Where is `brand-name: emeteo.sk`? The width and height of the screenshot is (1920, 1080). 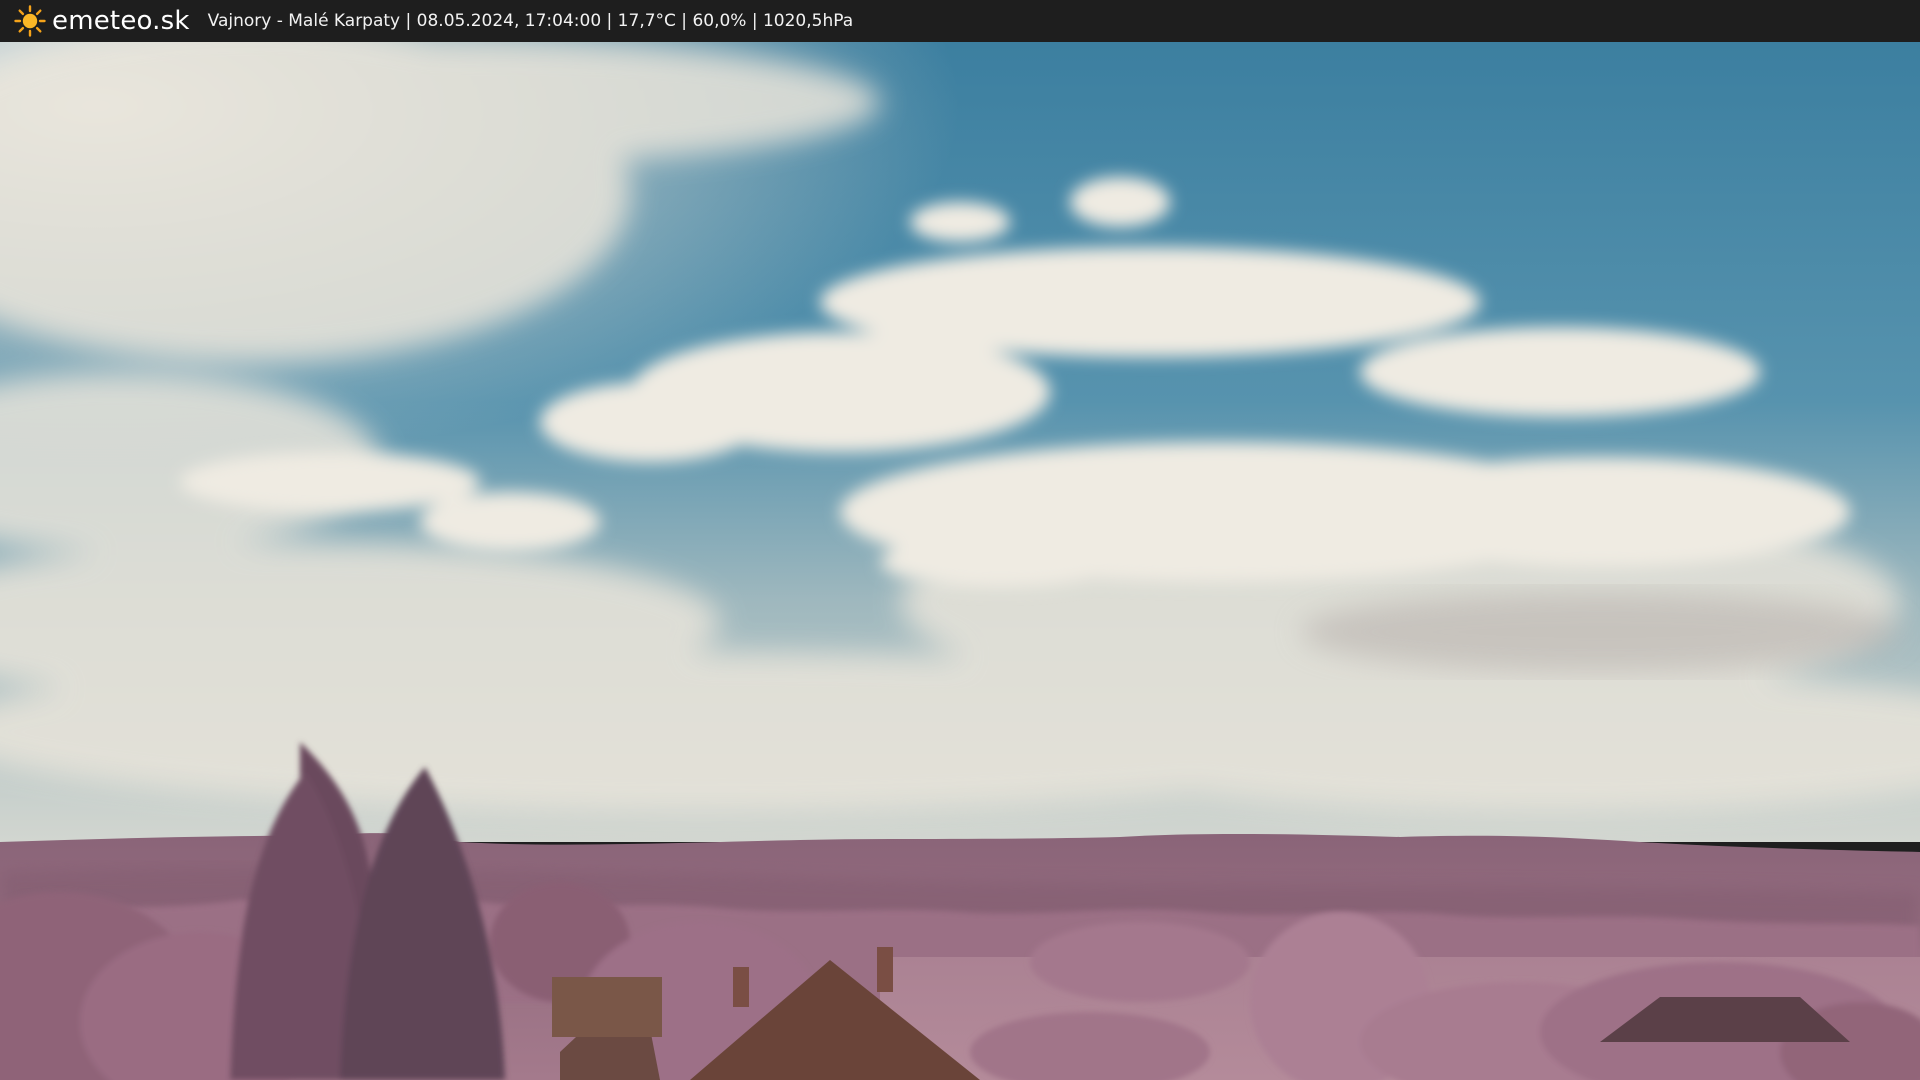
brand-name: emeteo.sk is located at coordinates (121, 21).